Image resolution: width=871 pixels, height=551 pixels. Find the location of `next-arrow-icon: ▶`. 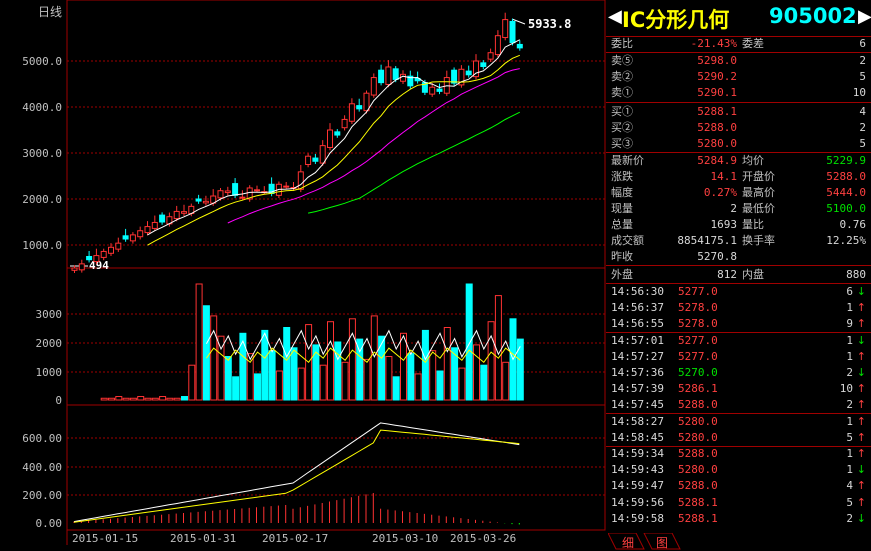

next-arrow-icon: ▶ is located at coordinates (864, 16).